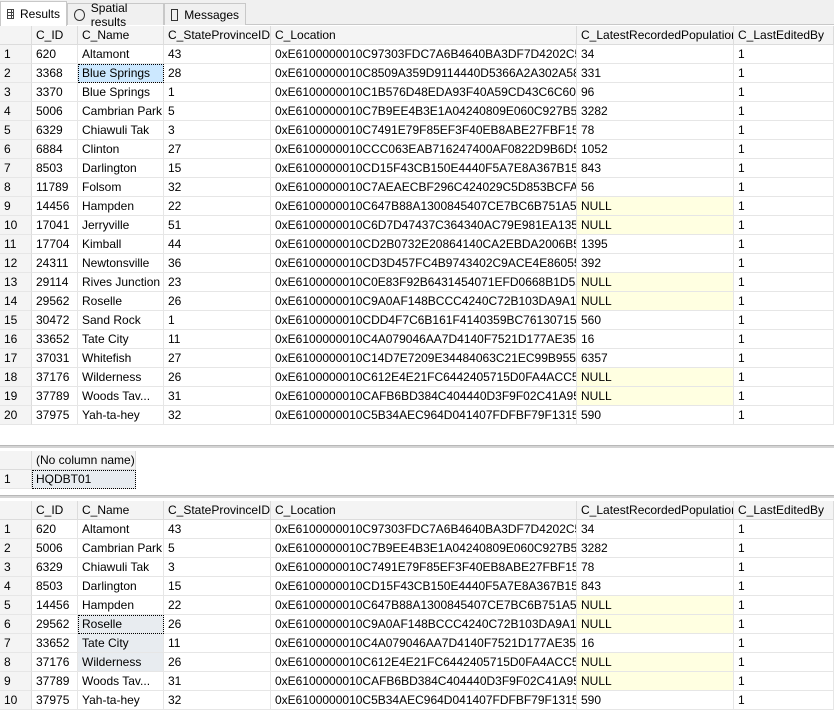 This screenshot has height=714, width=834. Describe the element at coordinates (121, 187) in the screenshot. I see `cell-c-name: Folsom` at that location.